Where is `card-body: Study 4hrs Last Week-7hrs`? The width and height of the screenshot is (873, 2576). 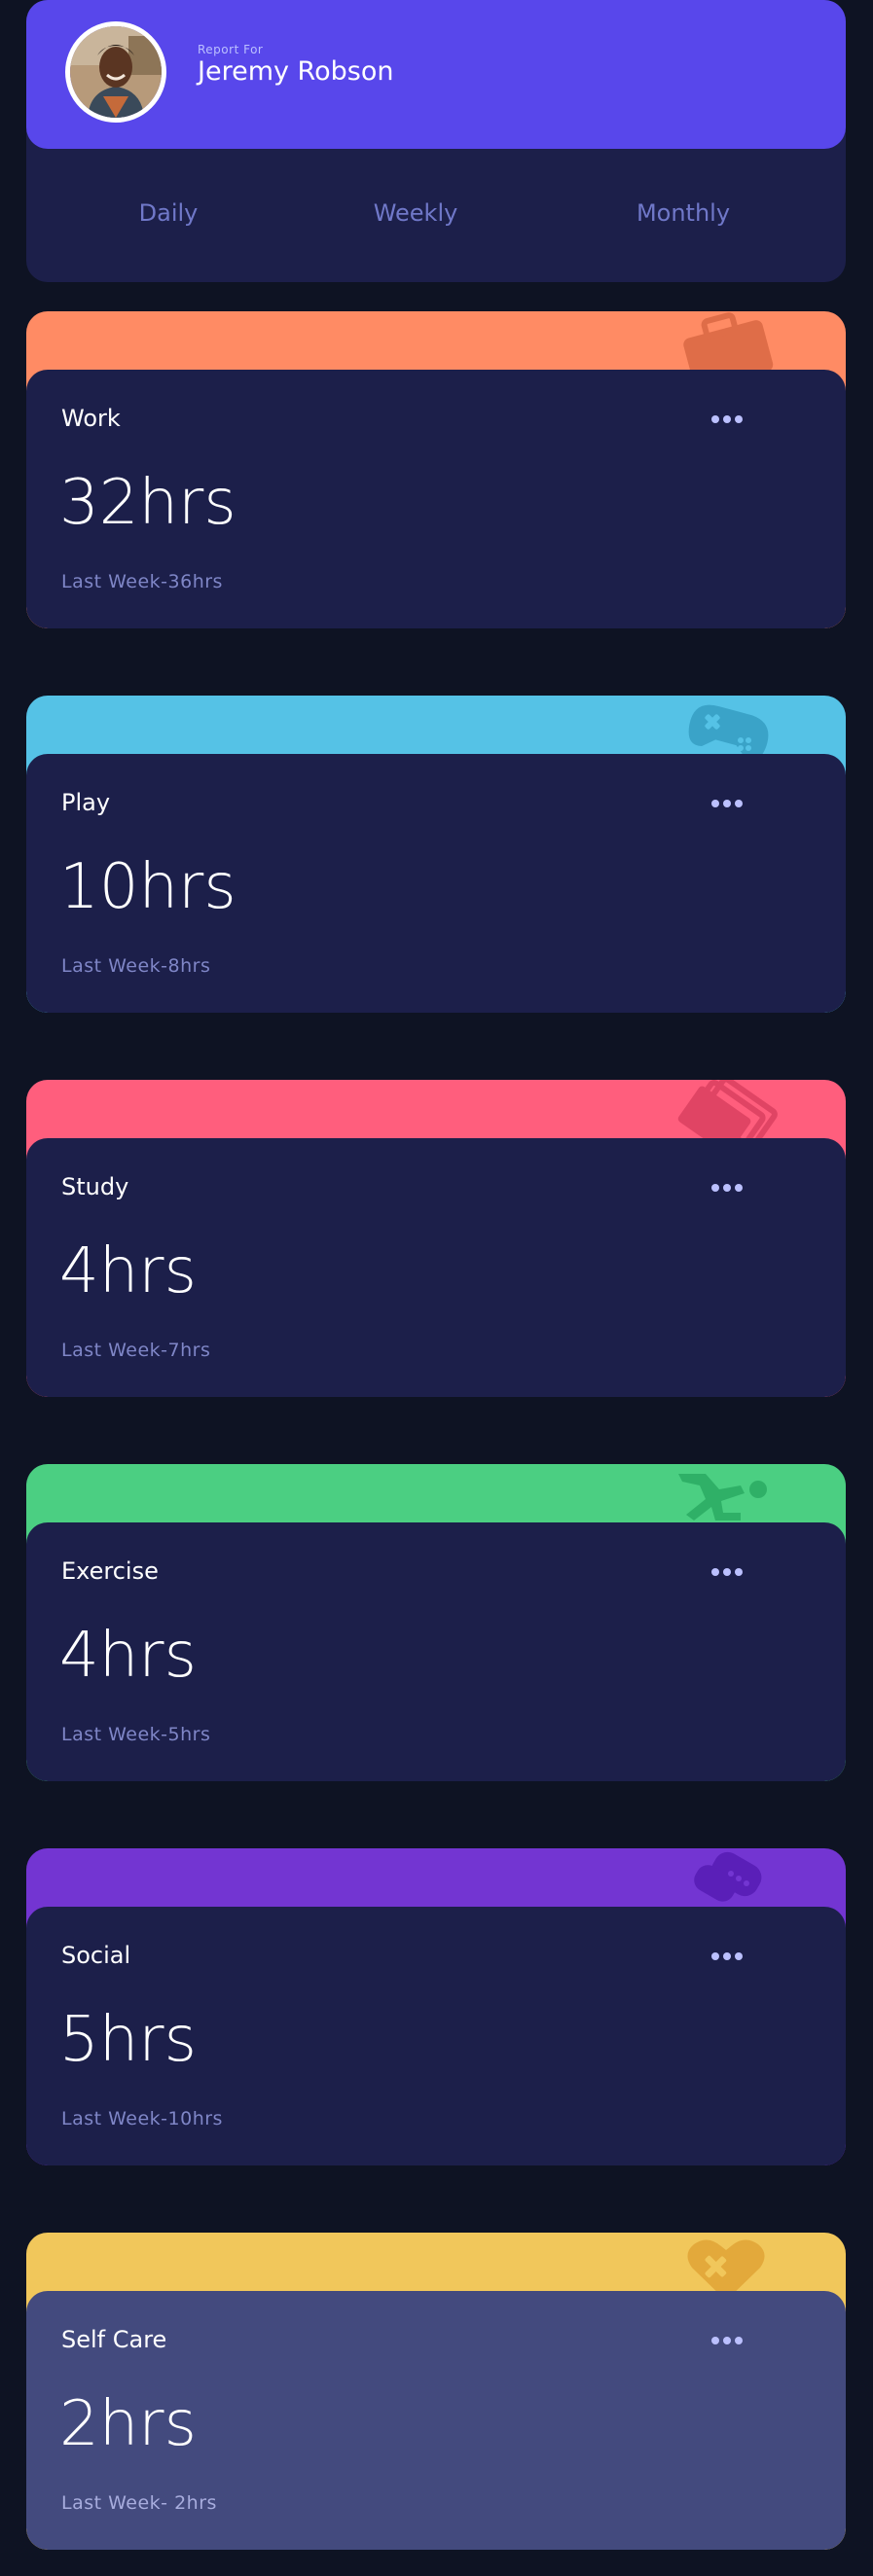 card-body: Study 4hrs Last Week-7hrs is located at coordinates (436, 1267).